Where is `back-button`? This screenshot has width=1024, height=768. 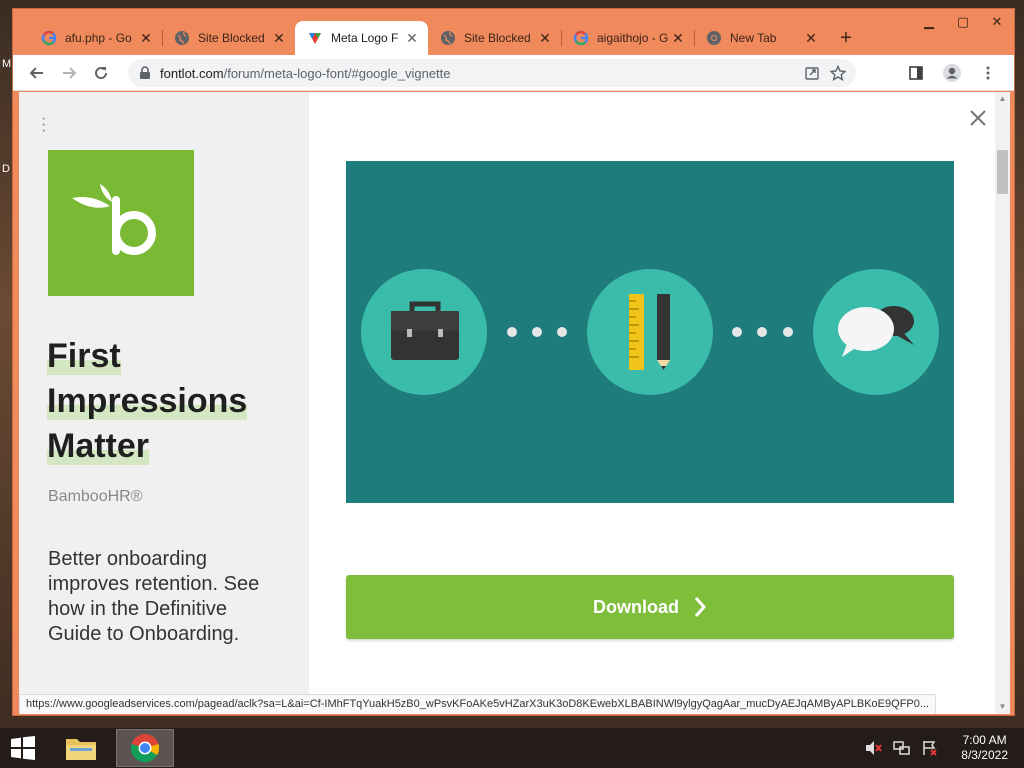
back-button is located at coordinates (37, 73).